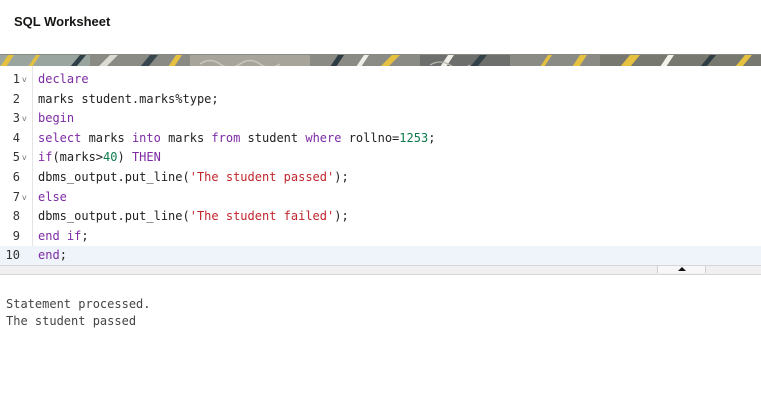 The width and height of the screenshot is (761, 402). What do you see at coordinates (16, 216) in the screenshot?
I see `line-number: 8` at bounding box center [16, 216].